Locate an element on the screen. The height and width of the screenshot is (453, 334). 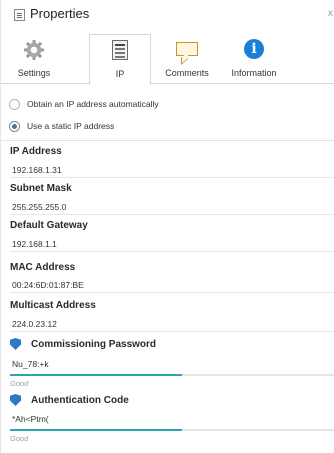
ip-address-label: IP Address is located at coordinates (36, 151).